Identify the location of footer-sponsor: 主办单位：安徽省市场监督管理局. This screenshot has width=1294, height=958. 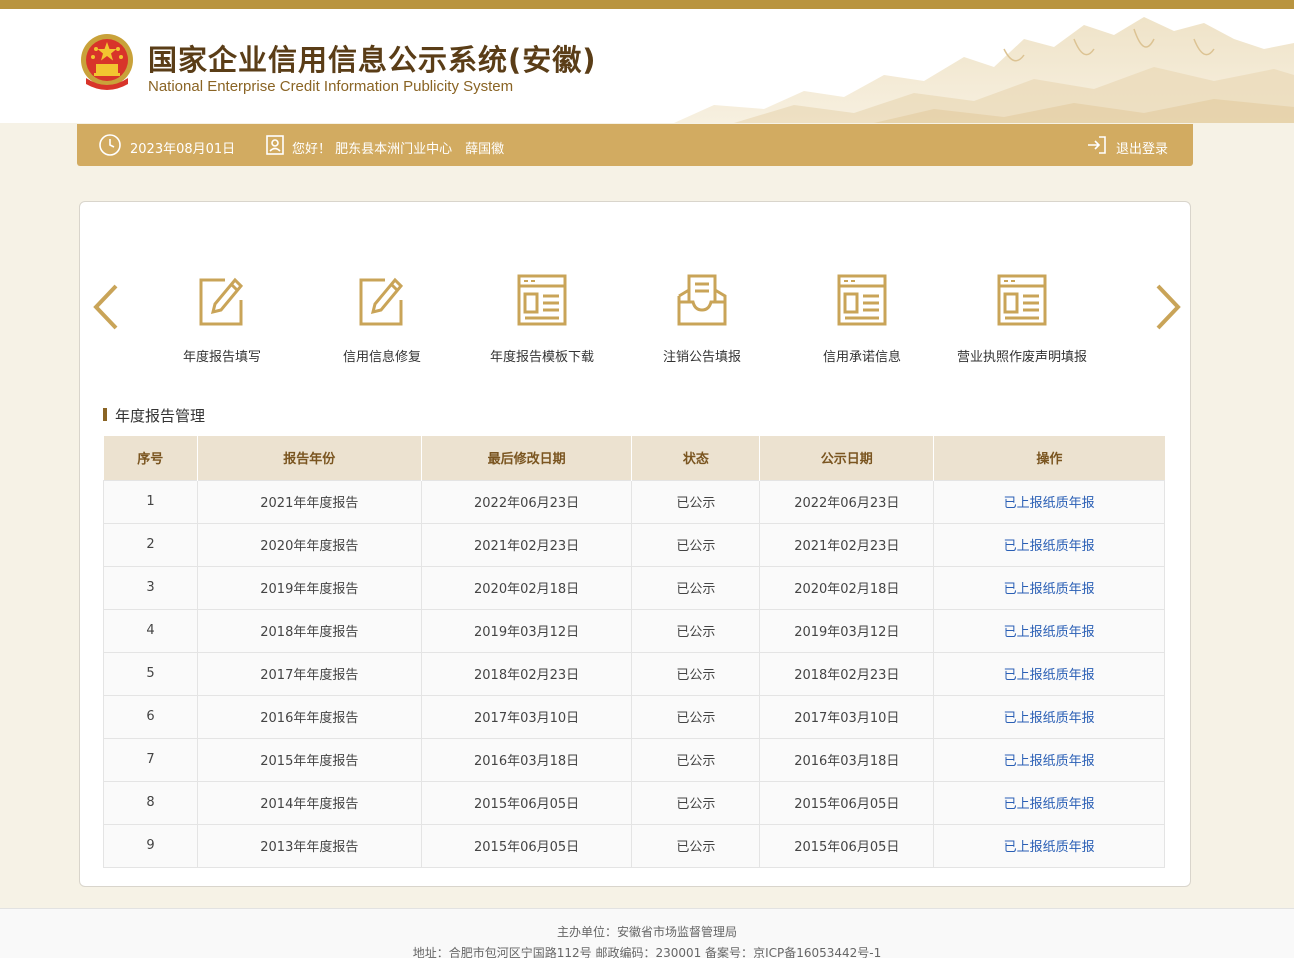
(646, 932).